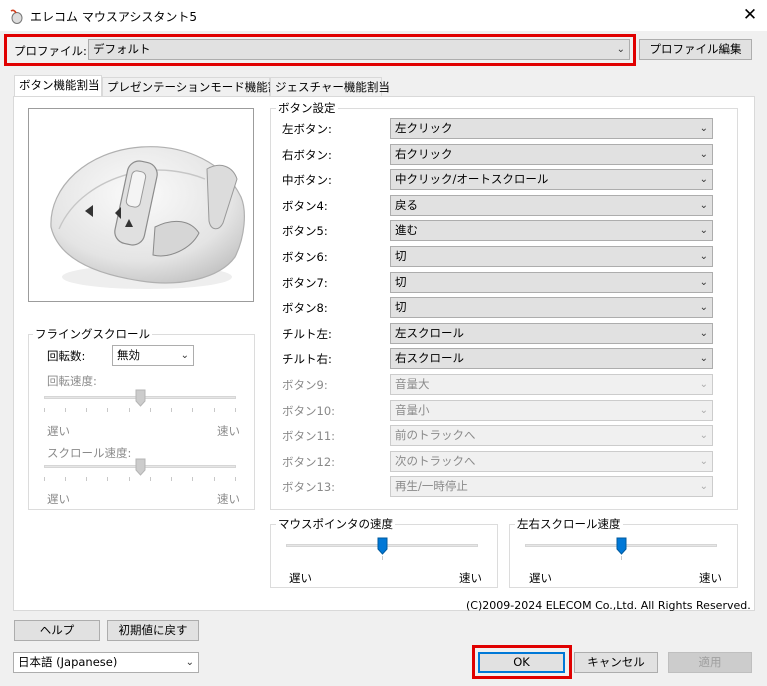 The width and height of the screenshot is (767, 686). Describe the element at coordinates (122, 49) in the screenshot. I see `profile-value: デフォルト` at that location.